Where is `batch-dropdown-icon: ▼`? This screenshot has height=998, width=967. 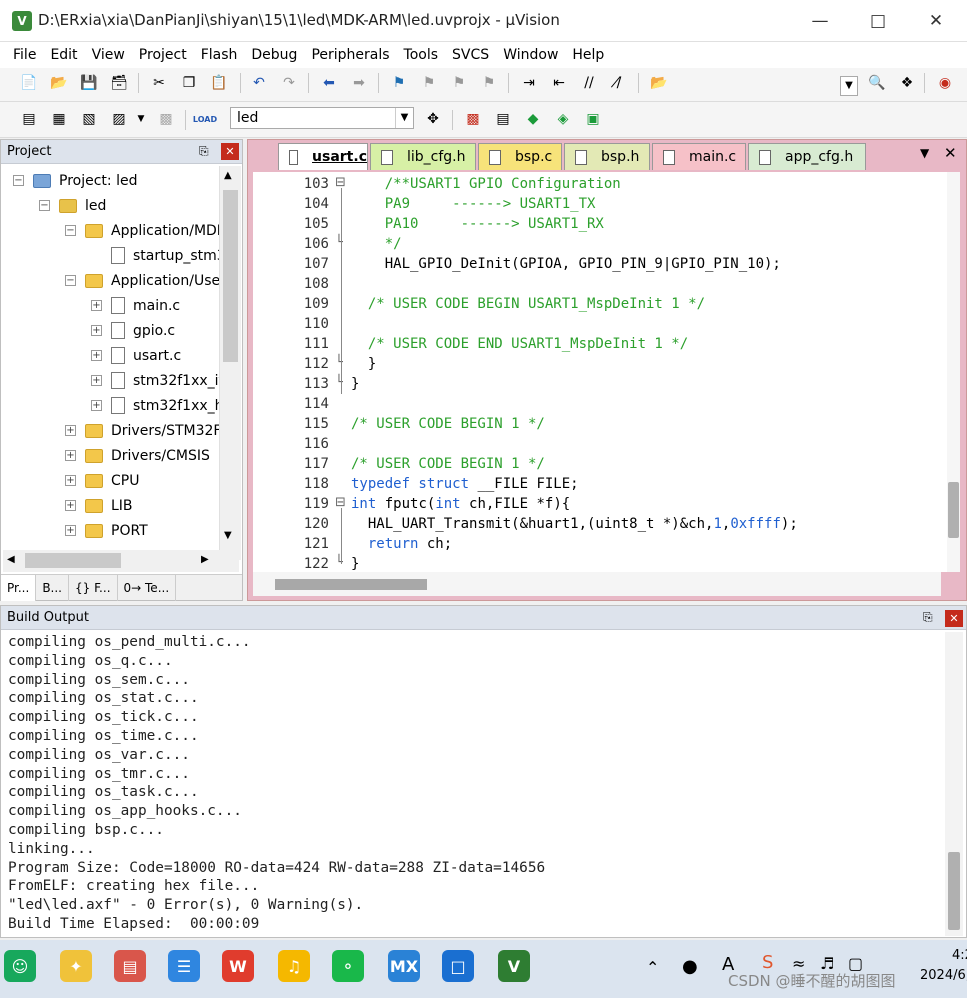 batch-dropdown-icon: ▼ is located at coordinates (141, 119).